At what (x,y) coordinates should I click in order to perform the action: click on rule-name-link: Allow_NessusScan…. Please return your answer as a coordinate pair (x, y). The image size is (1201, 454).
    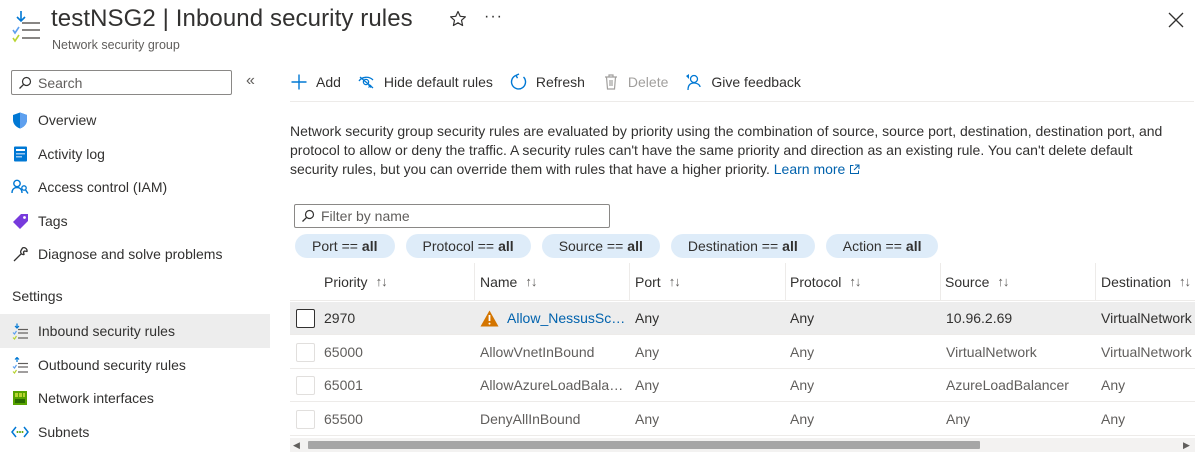
    Looking at the image, I should click on (567, 318).